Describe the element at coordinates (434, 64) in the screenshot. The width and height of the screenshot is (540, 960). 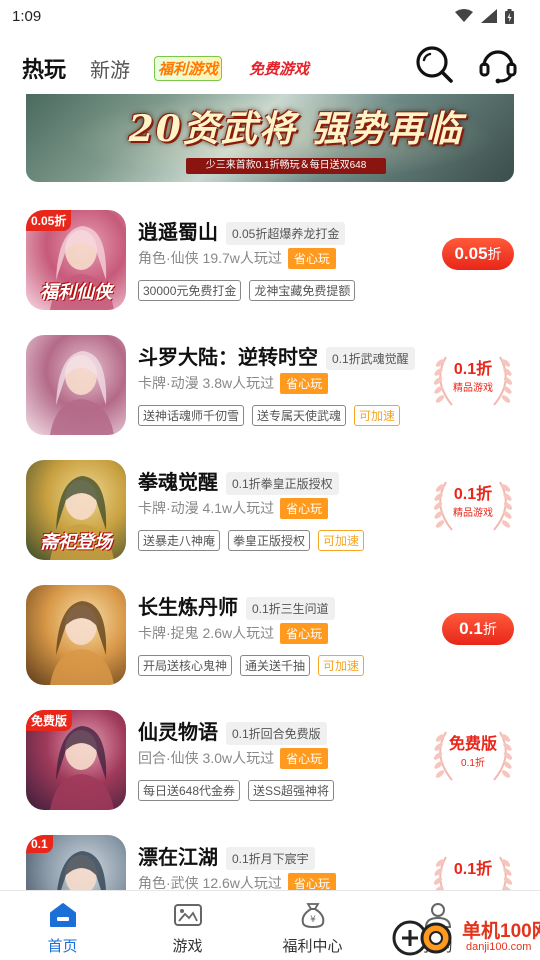
I see `search-icon` at that location.